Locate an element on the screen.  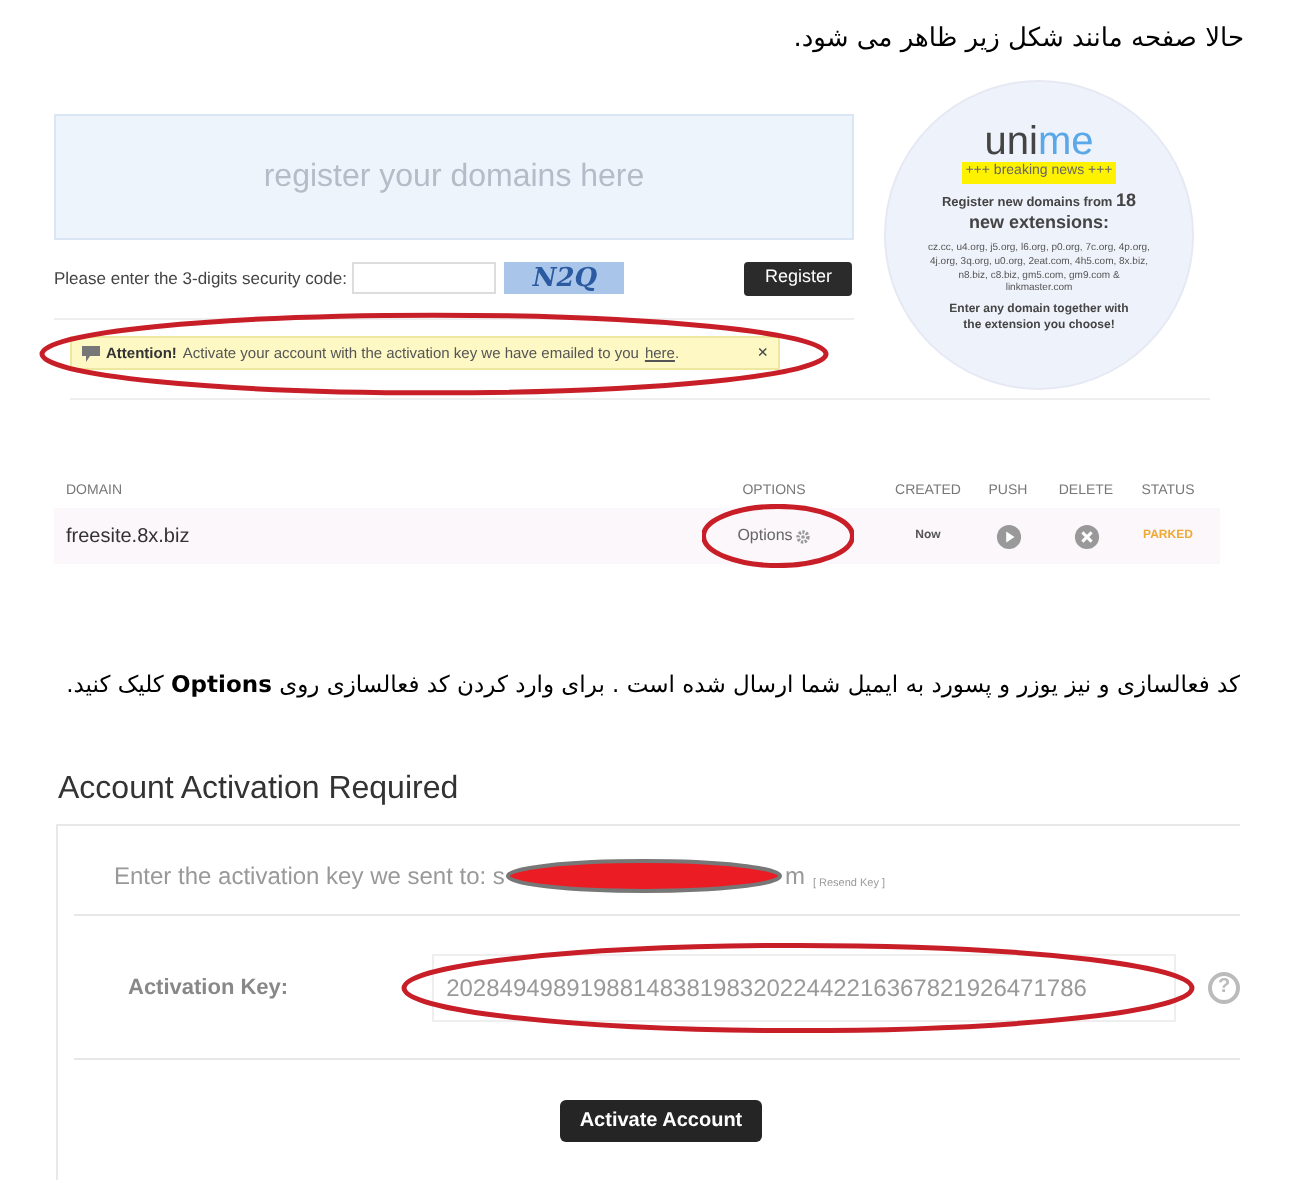
activation-key-label: Activation Key: is located at coordinates (209, 988).